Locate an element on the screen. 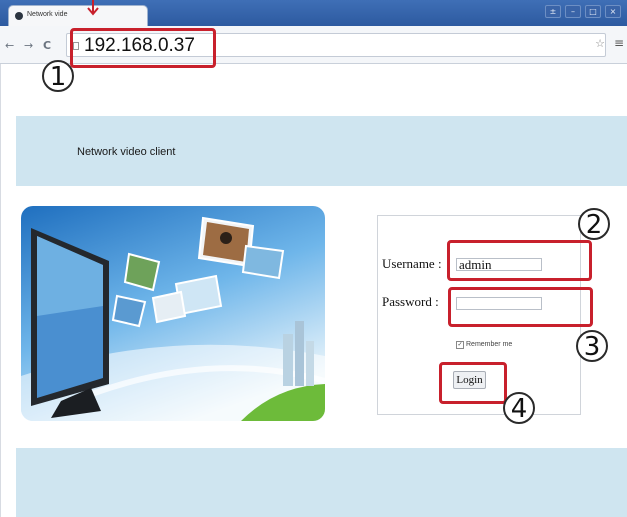 The width and height of the screenshot is (627, 517). callout-login is located at coordinates (473, 383).